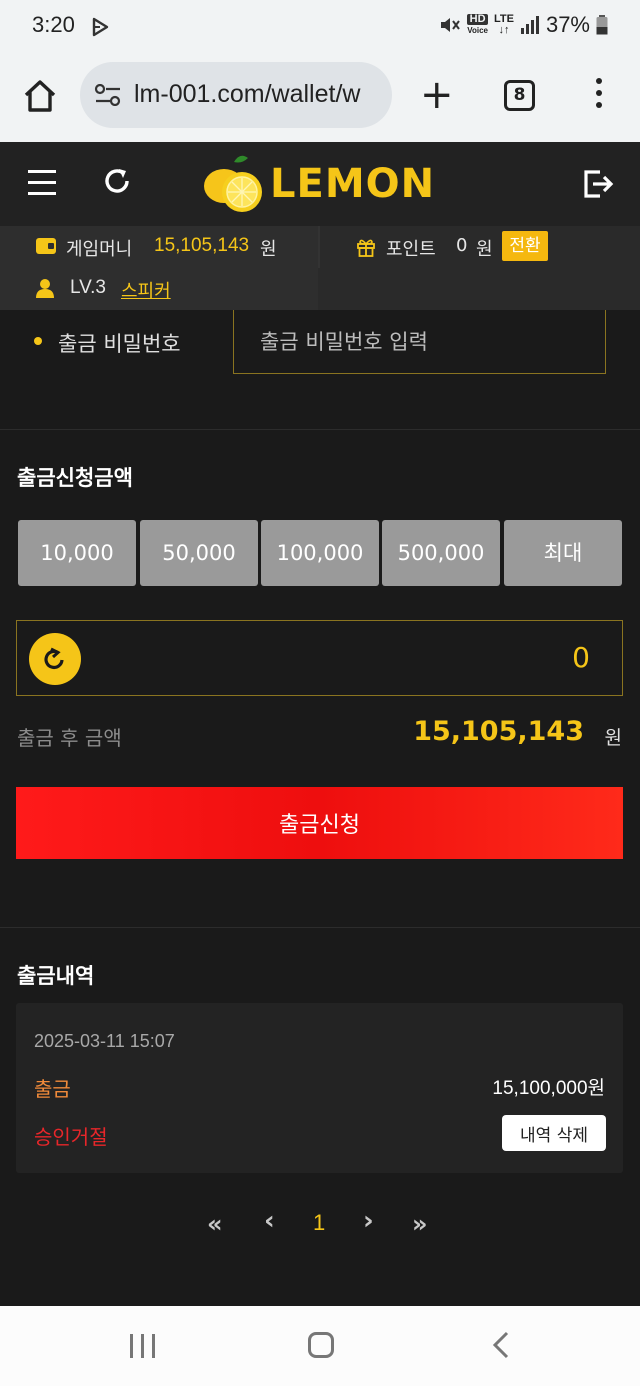 The height and width of the screenshot is (1386, 640). Describe the element at coordinates (477, 19) in the screenshot. I see `hd-voice-top: HD` at that location.